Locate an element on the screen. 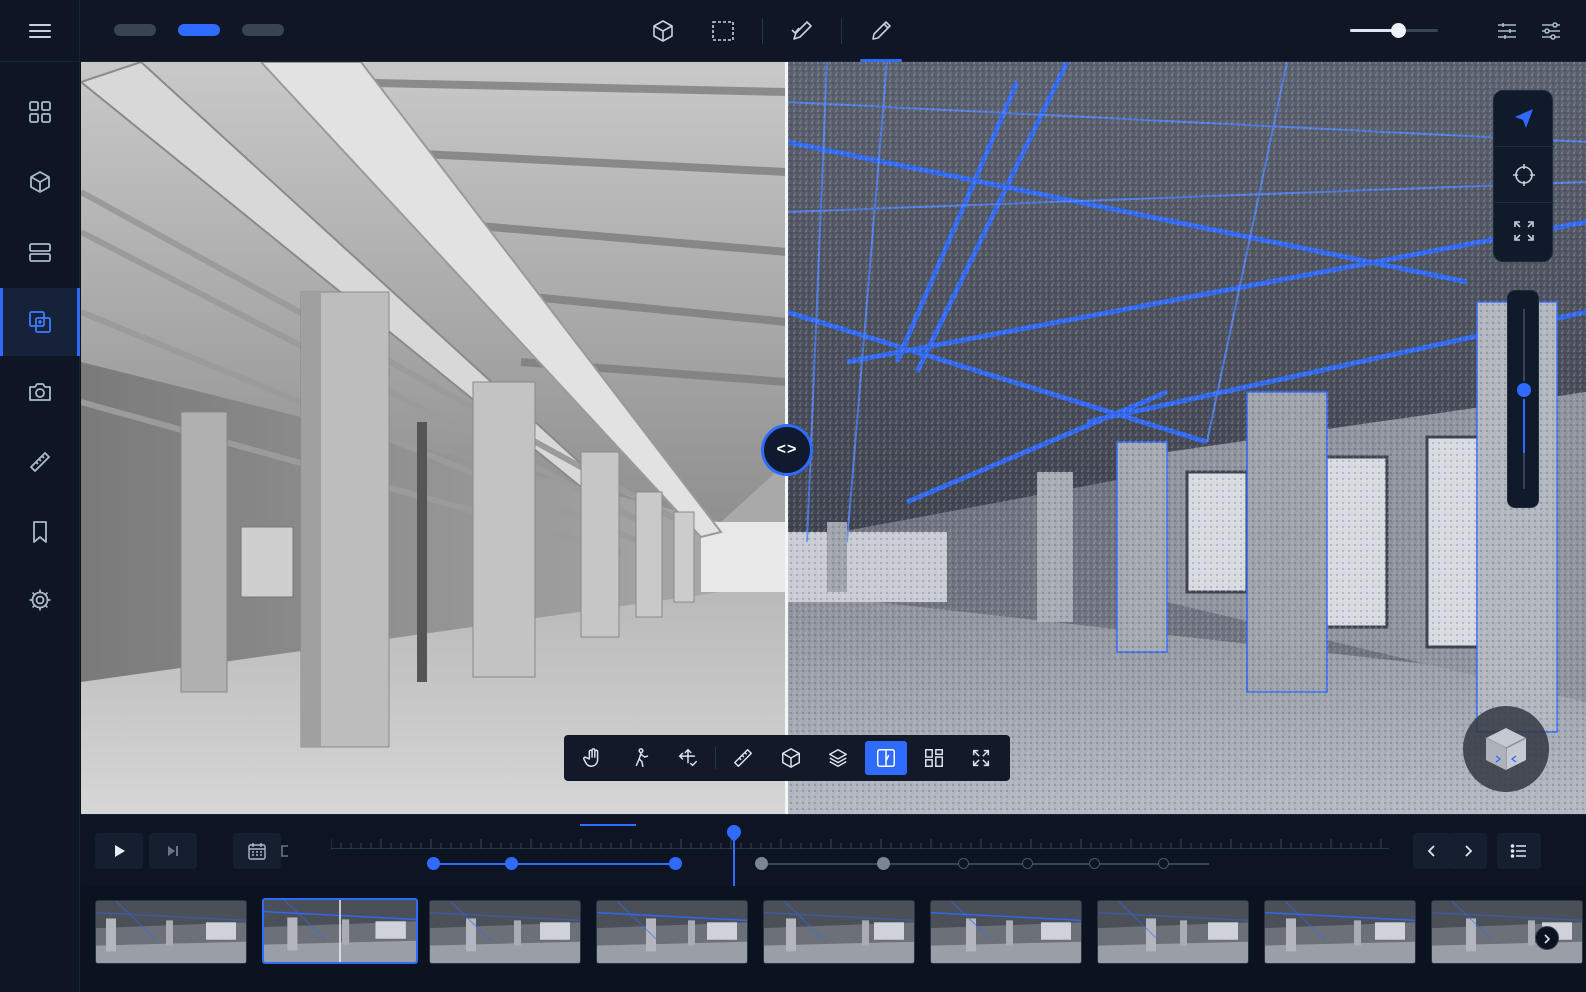 The image size is (1586, 992). walk-tool-button is located at coordinates (641, 758).